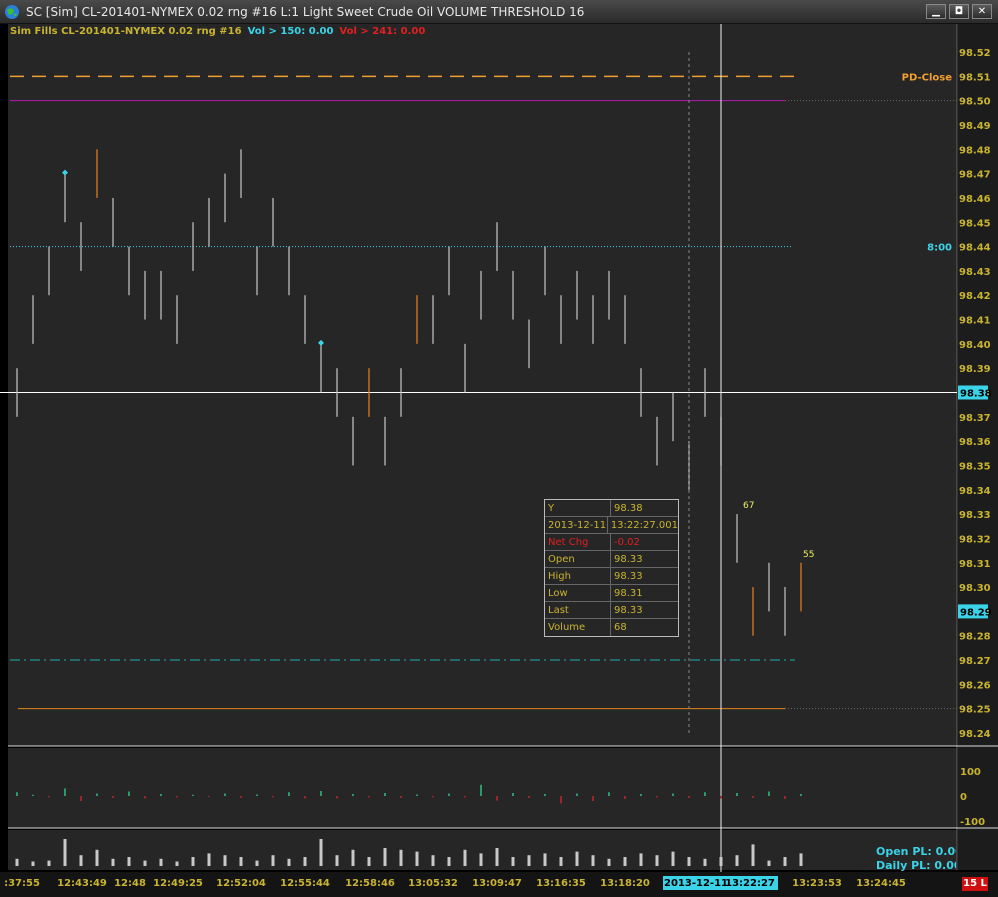 Image resolution: width=998 pixels, height=897 pixels. Describe the element at coordinates (975, 710) in the screenshot. I see `y-tick-label: 98.25` at that location.